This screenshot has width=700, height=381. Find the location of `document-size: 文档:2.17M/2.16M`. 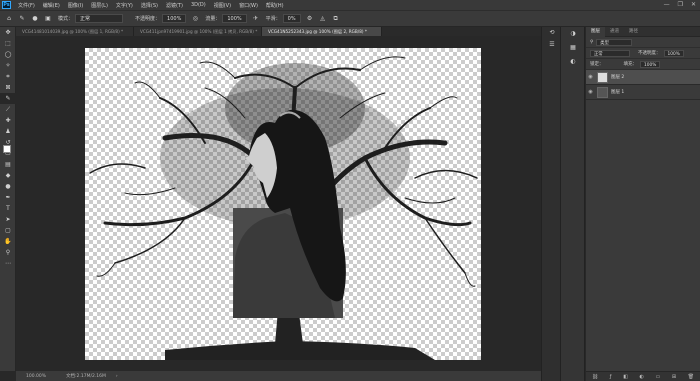

document-size: 文档:2.17M/2.16M is located at coordinates (86, 376).